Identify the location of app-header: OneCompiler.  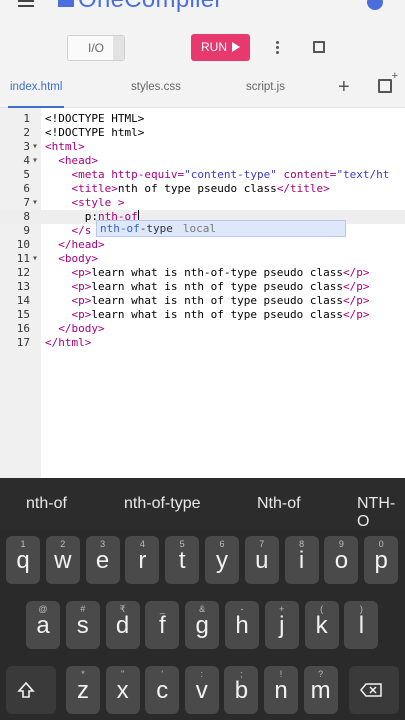
(202, 6).